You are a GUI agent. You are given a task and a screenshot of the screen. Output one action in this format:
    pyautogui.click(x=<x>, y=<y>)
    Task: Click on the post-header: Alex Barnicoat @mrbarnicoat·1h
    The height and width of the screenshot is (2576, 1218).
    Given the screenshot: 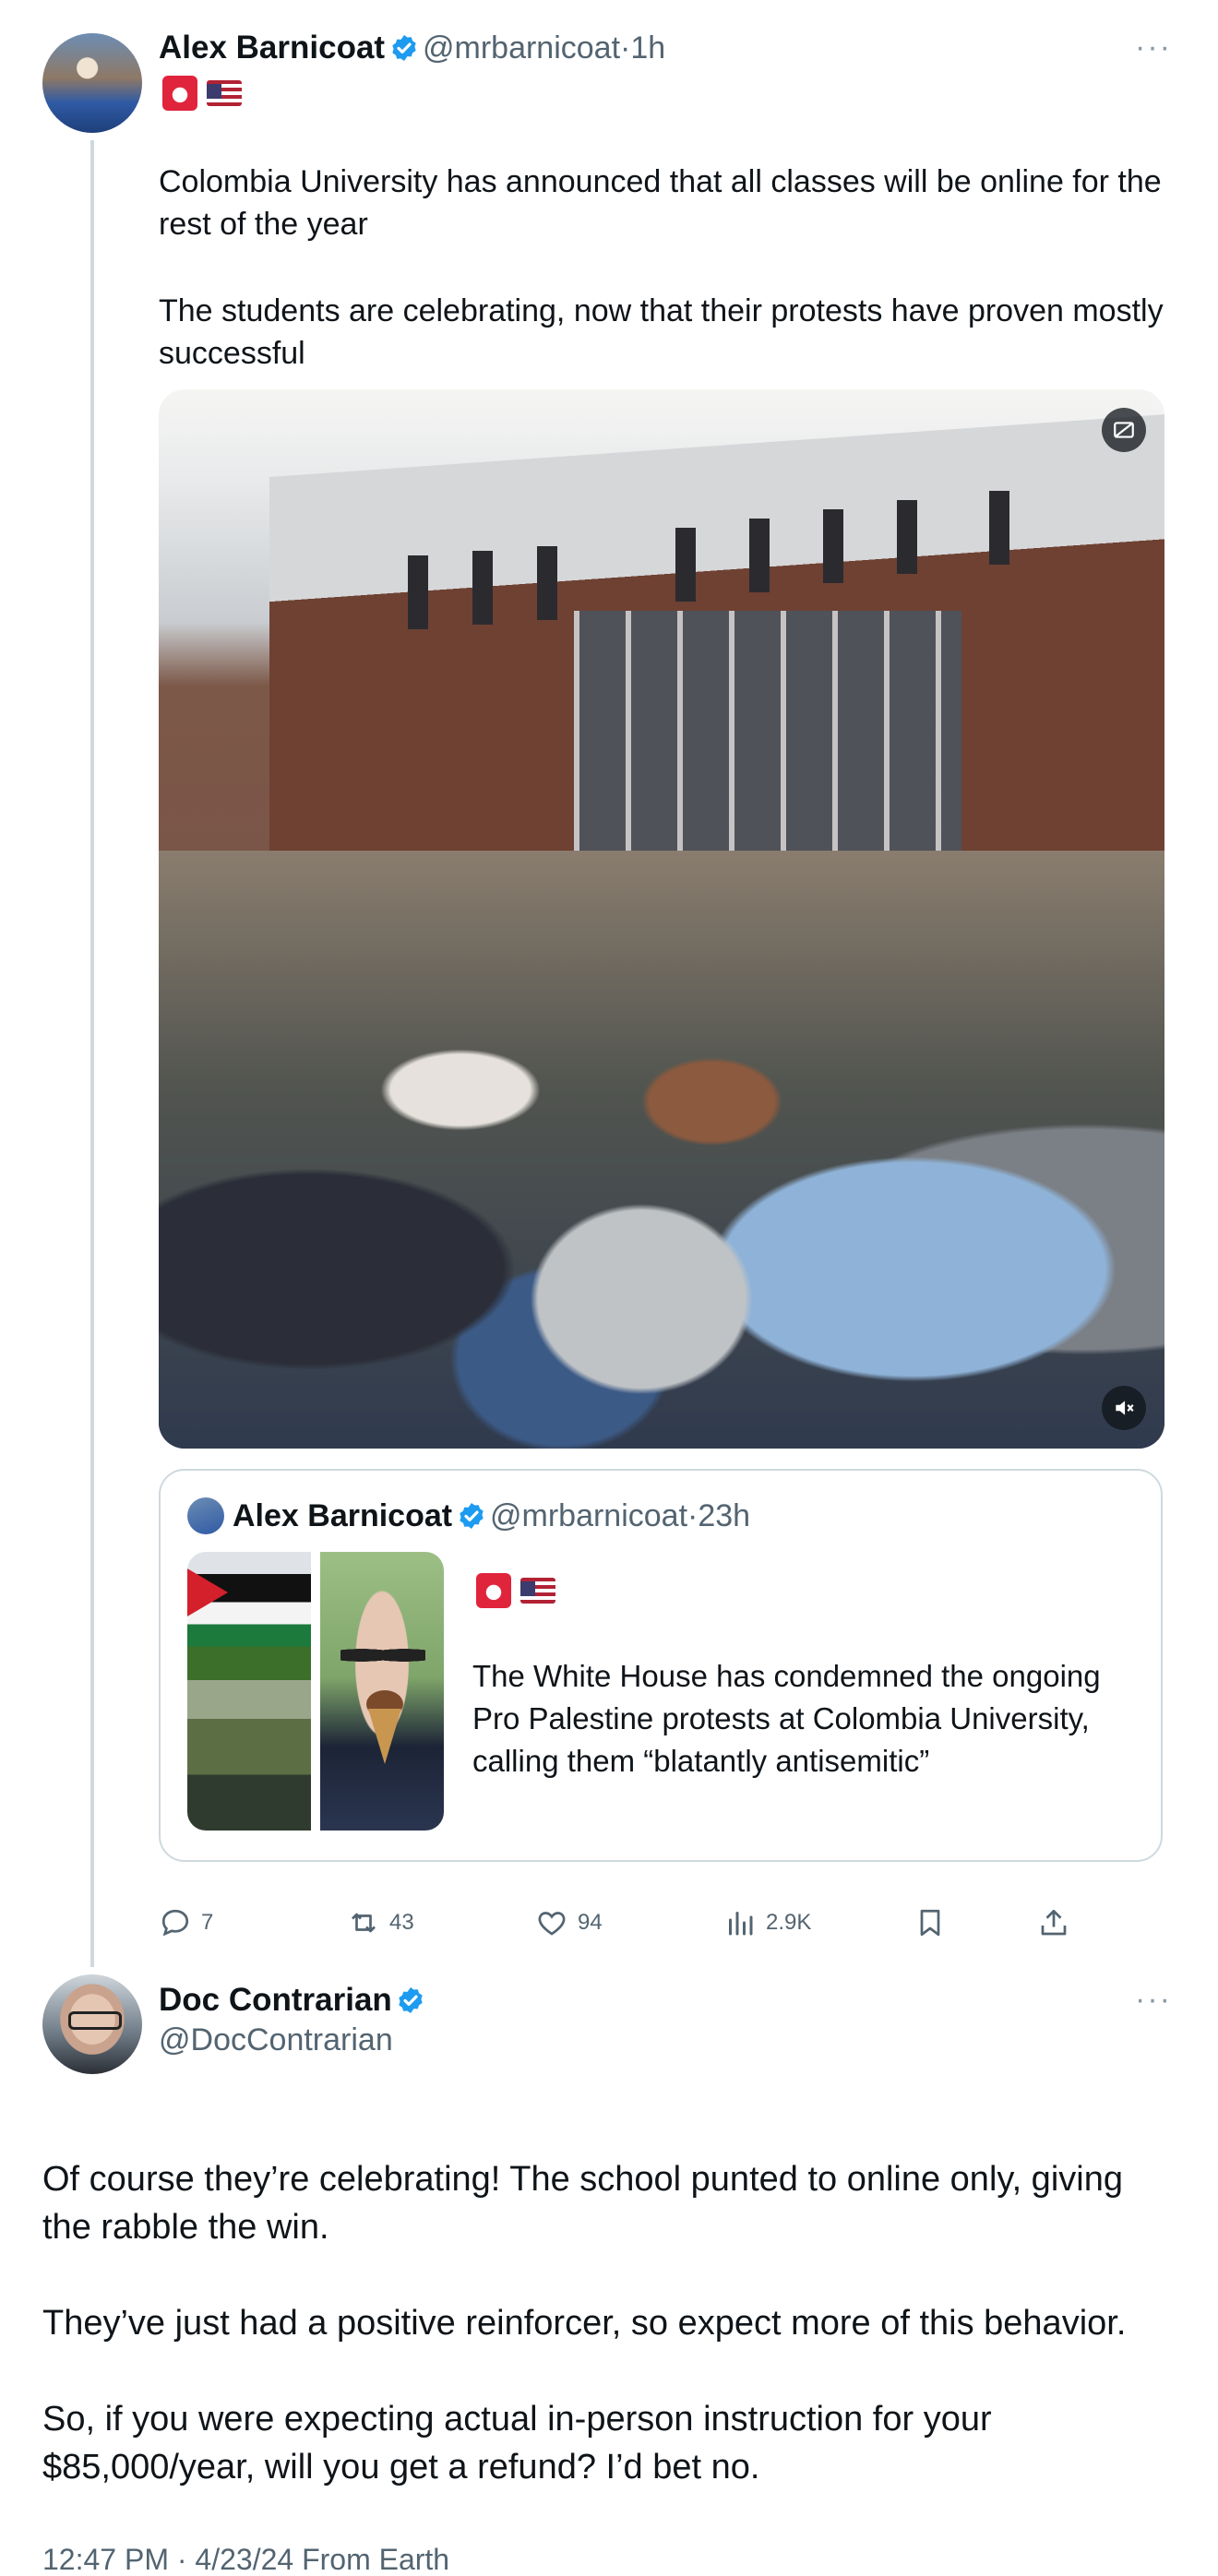 What is the action you would take?
    pyautogui.click(x=412, y=51)
    